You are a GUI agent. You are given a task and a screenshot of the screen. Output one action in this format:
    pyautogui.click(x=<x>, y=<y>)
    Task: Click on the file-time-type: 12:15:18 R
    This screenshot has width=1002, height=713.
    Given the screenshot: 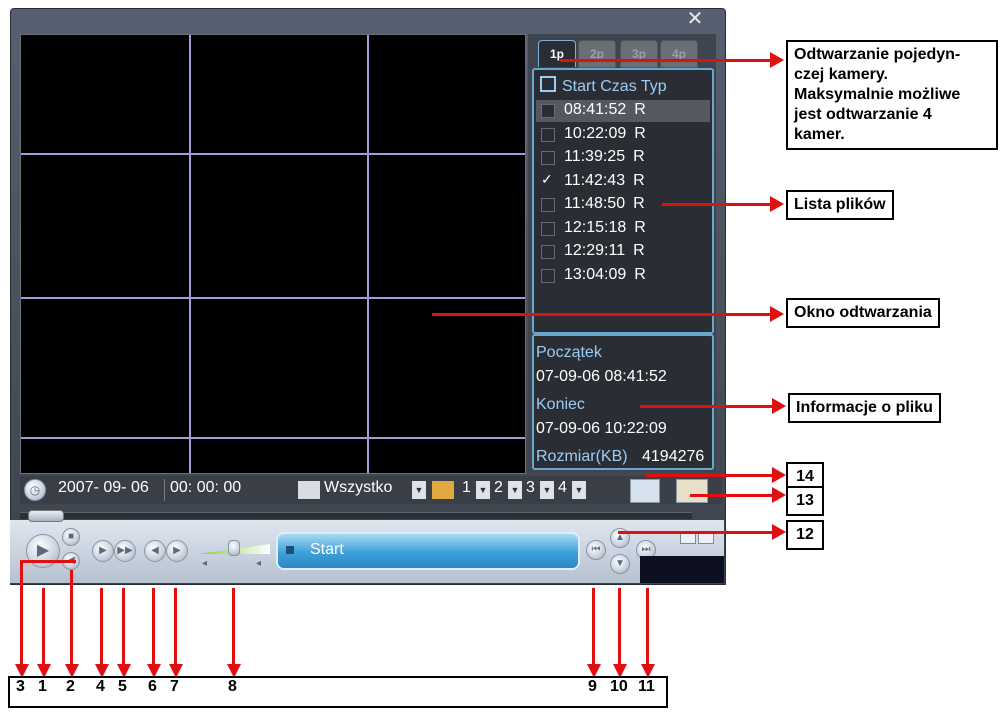 What is the action you would take?
    pyautogui.click(x=605, y=228)
    